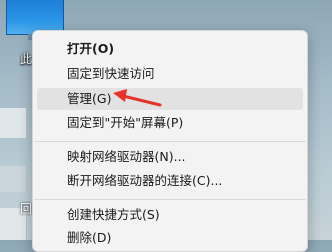 This screenshot has height=252, width=332. What do you see at coordinates (170, 74) in the screenshot?
I see `menu-item-pin-quick-access: 固定到快速访问` at bounding box center [170, 74].